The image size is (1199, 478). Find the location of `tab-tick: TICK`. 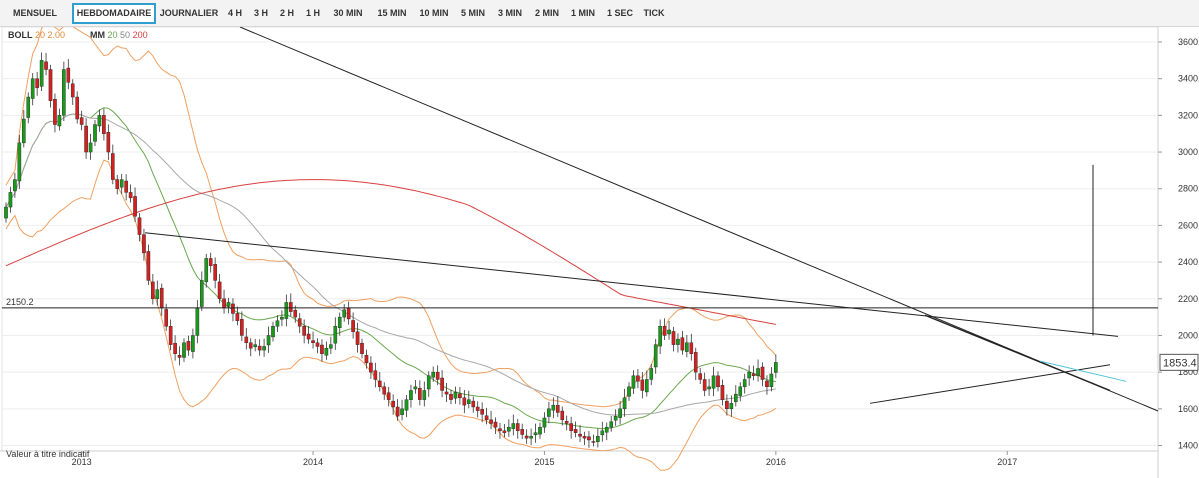

tab-tick: TICK is located at coordinates (654, 13).